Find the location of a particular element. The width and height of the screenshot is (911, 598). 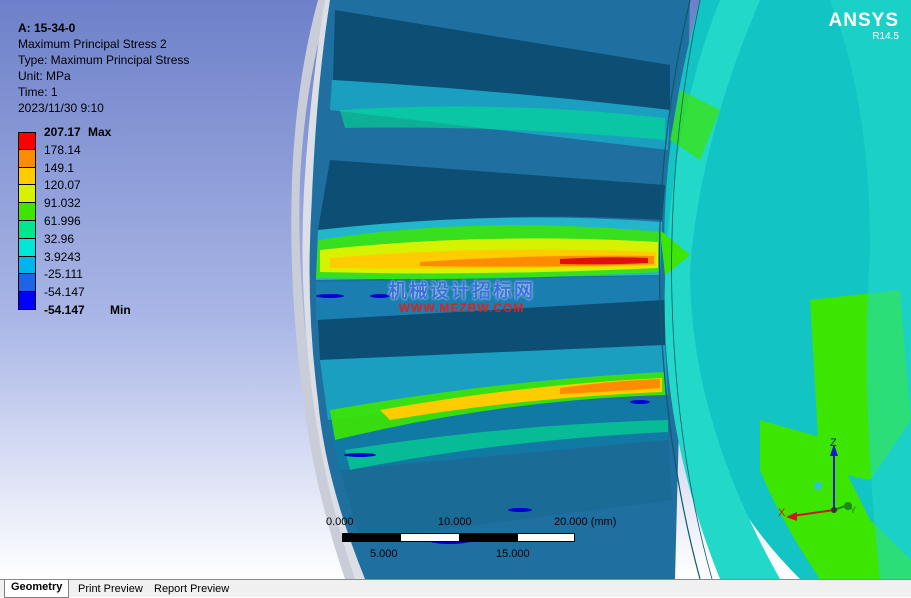

scale-bar: 0.000 10.000 20.000 (mm) 5.000 15.000 is located at coordinates (471, 541).